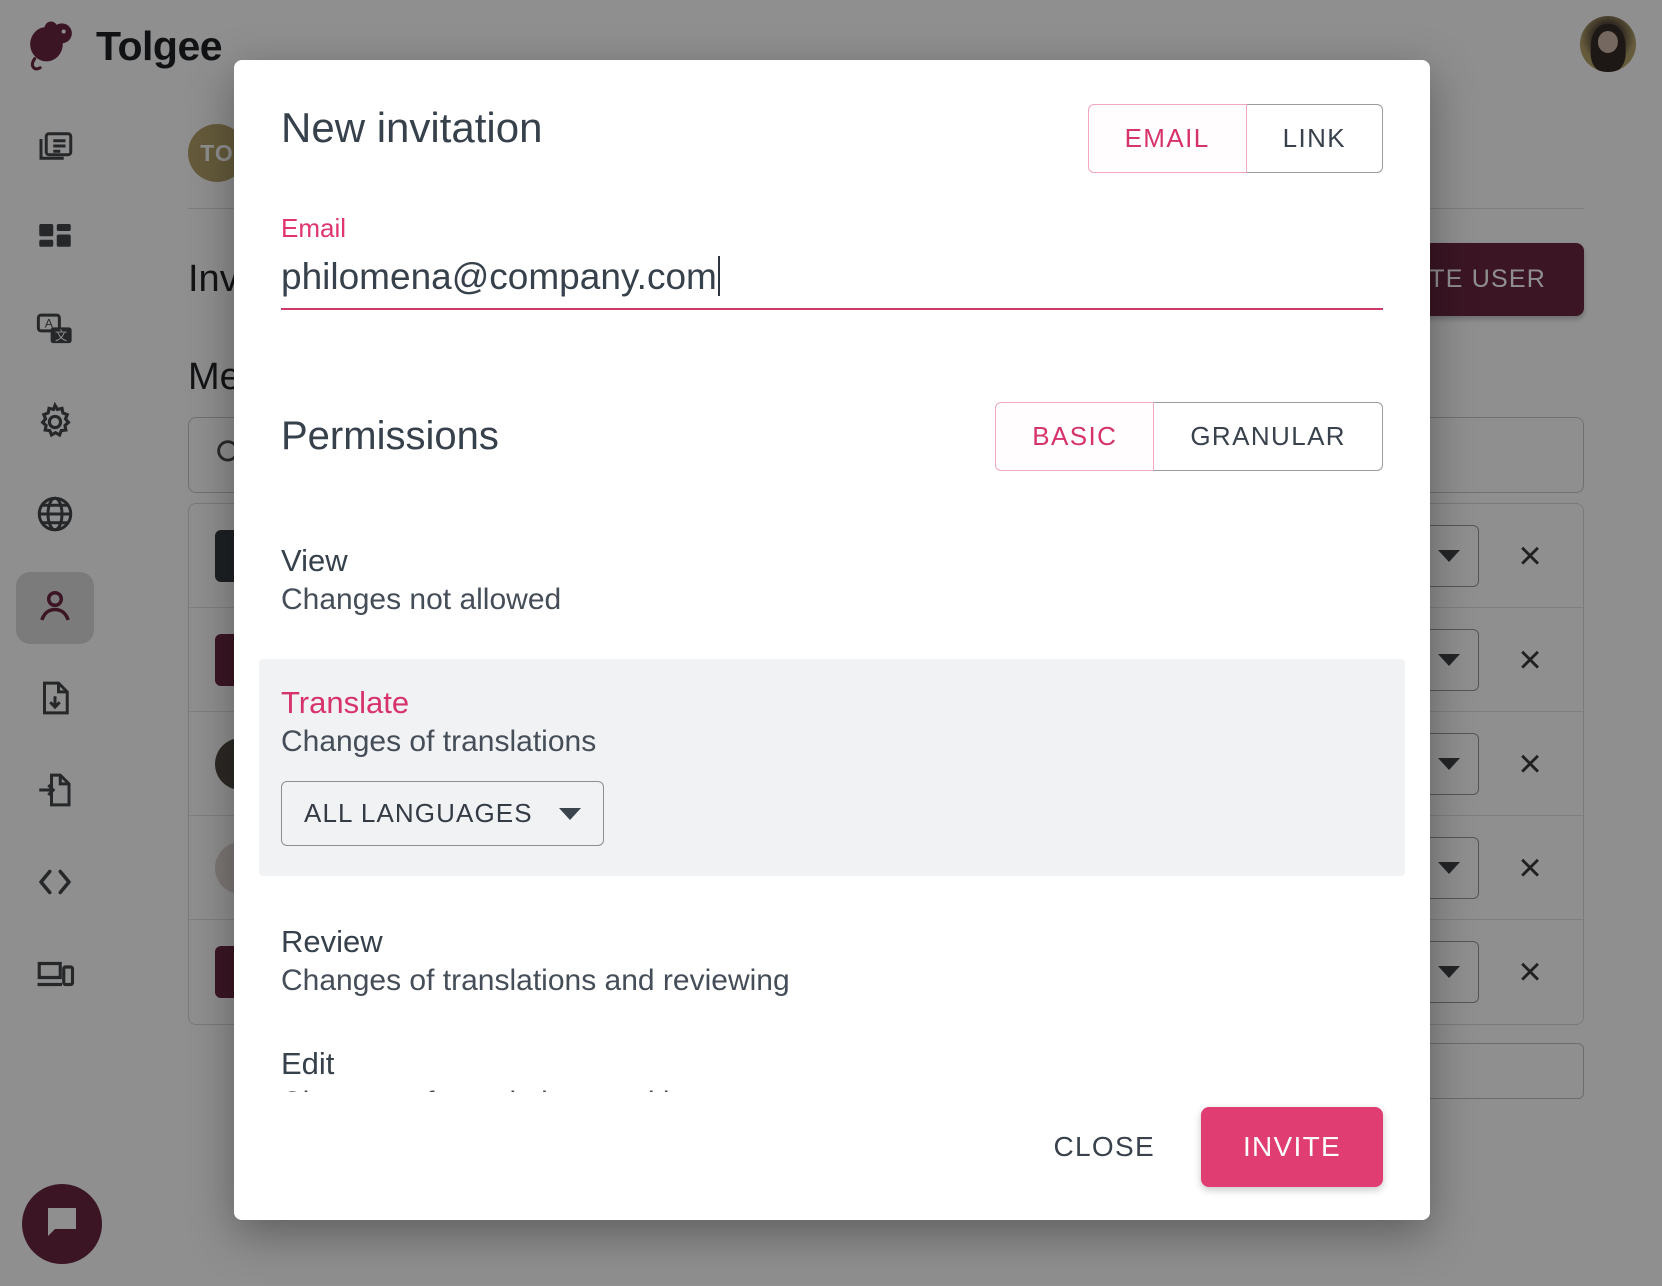 The image size is (1662, 1286). Describe the element at coordinates (421, 599) in the screenshot. I see `permission-description: Changes not allowed` at that location.